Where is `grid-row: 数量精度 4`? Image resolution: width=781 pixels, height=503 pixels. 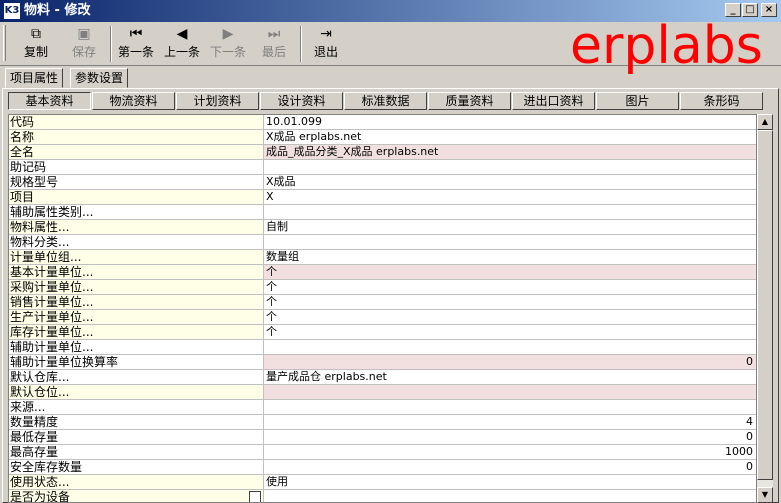
grid-row: 数量精度 4 is located at coordinates (382, 422).